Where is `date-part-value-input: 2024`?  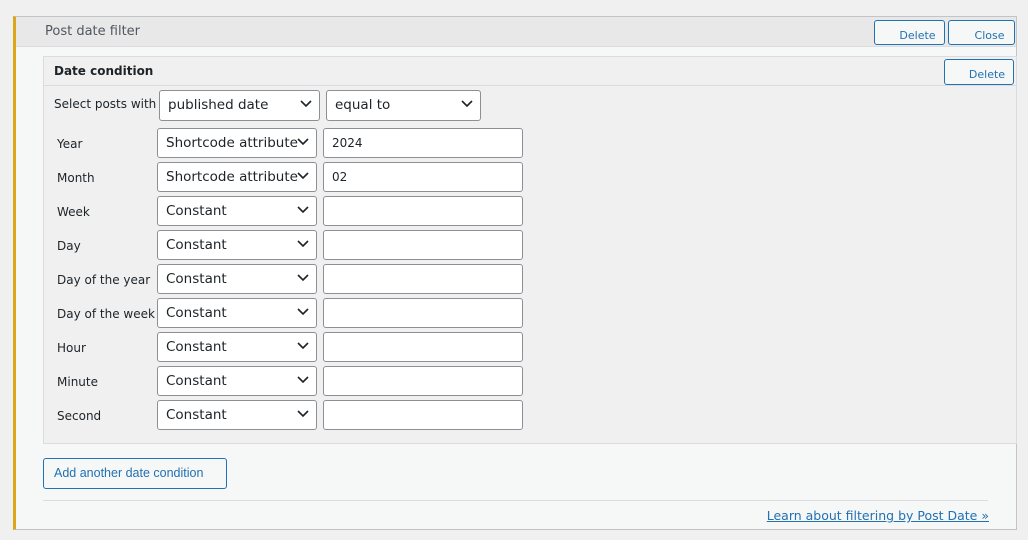
date-part-value-input: 2024 is located at coordinates (423, 143).